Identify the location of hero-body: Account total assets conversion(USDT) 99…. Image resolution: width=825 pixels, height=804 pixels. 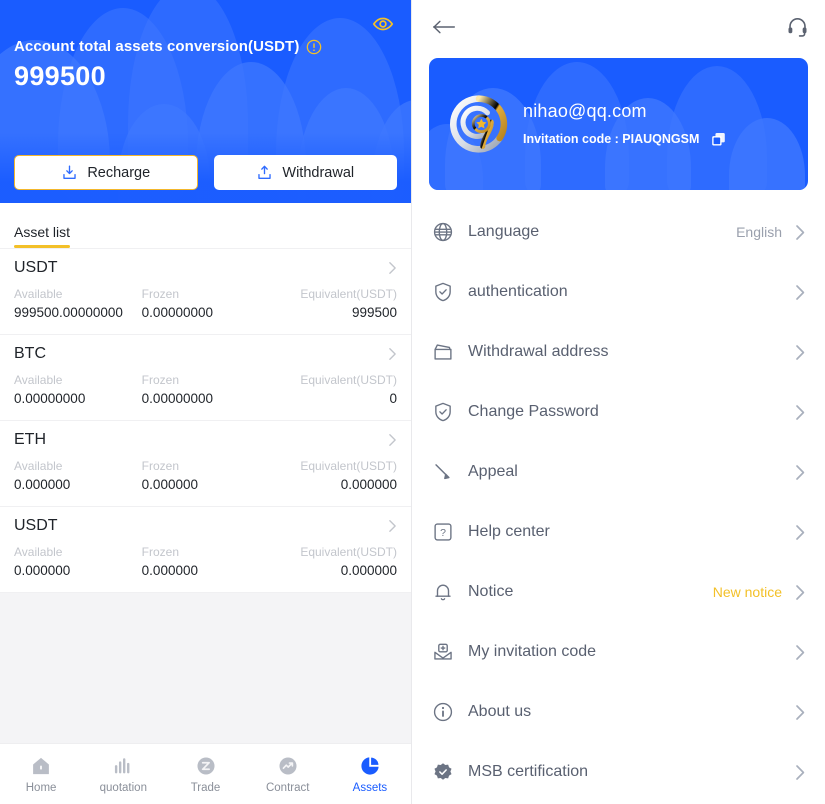
(205, 46).